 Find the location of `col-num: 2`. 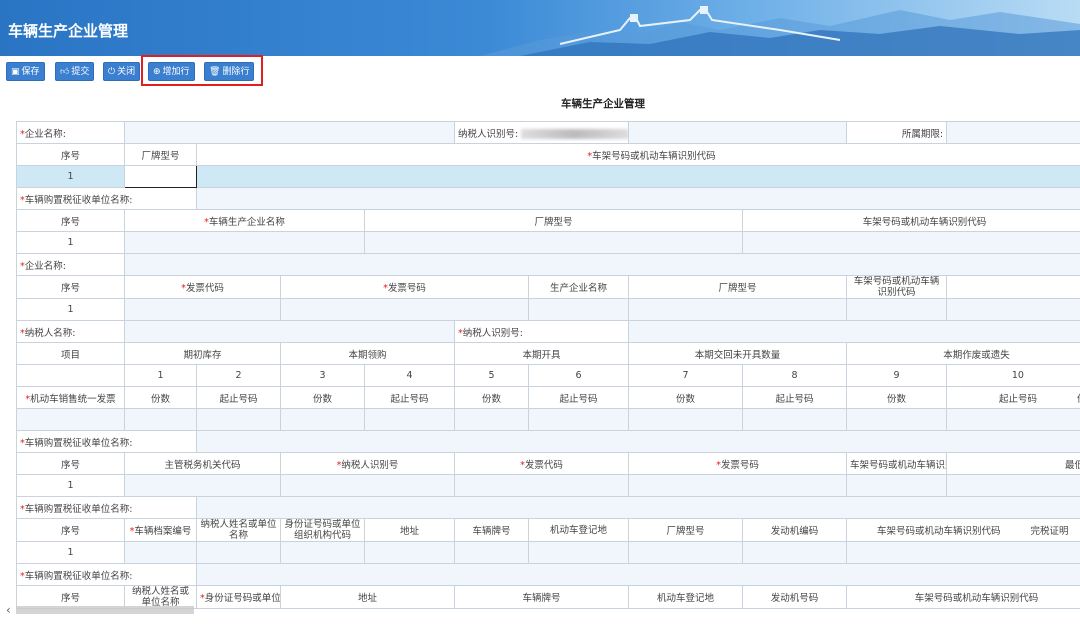

col-num: 2 is located at coordinates (238, 375).